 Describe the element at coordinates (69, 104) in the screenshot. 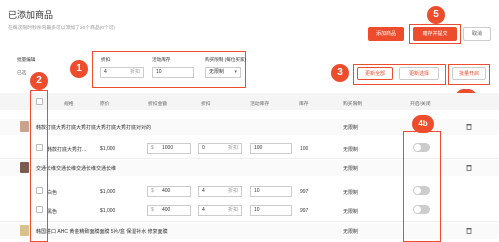

I see `col-variant: 规格` at that location.